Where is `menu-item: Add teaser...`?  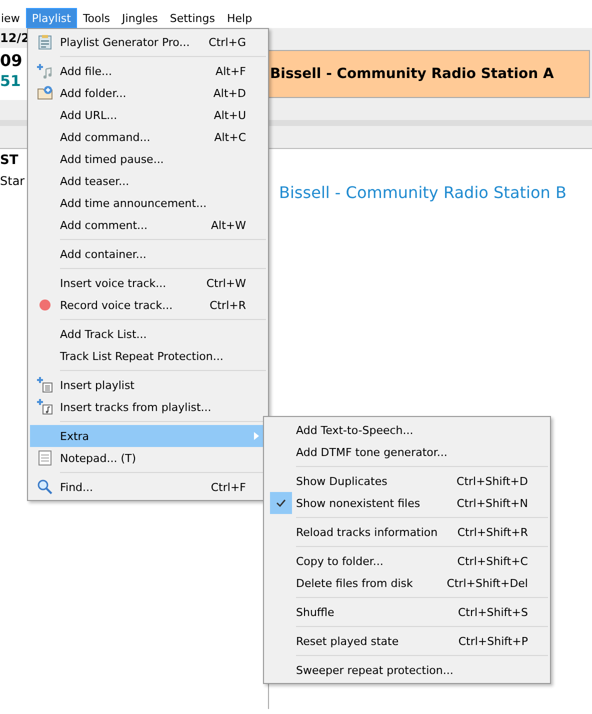
menu-item: Add teaser... is located at coordinates (148, 181).